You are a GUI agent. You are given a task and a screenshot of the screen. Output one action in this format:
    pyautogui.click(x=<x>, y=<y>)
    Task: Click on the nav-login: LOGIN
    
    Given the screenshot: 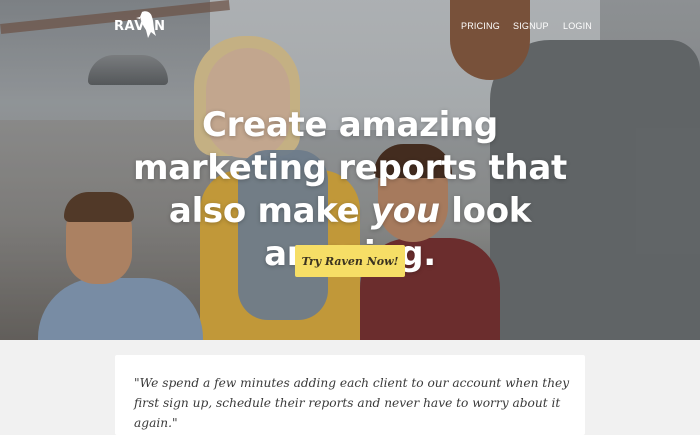 What is the action you would take?
    pyautogui.click(x=577, y=26)
    